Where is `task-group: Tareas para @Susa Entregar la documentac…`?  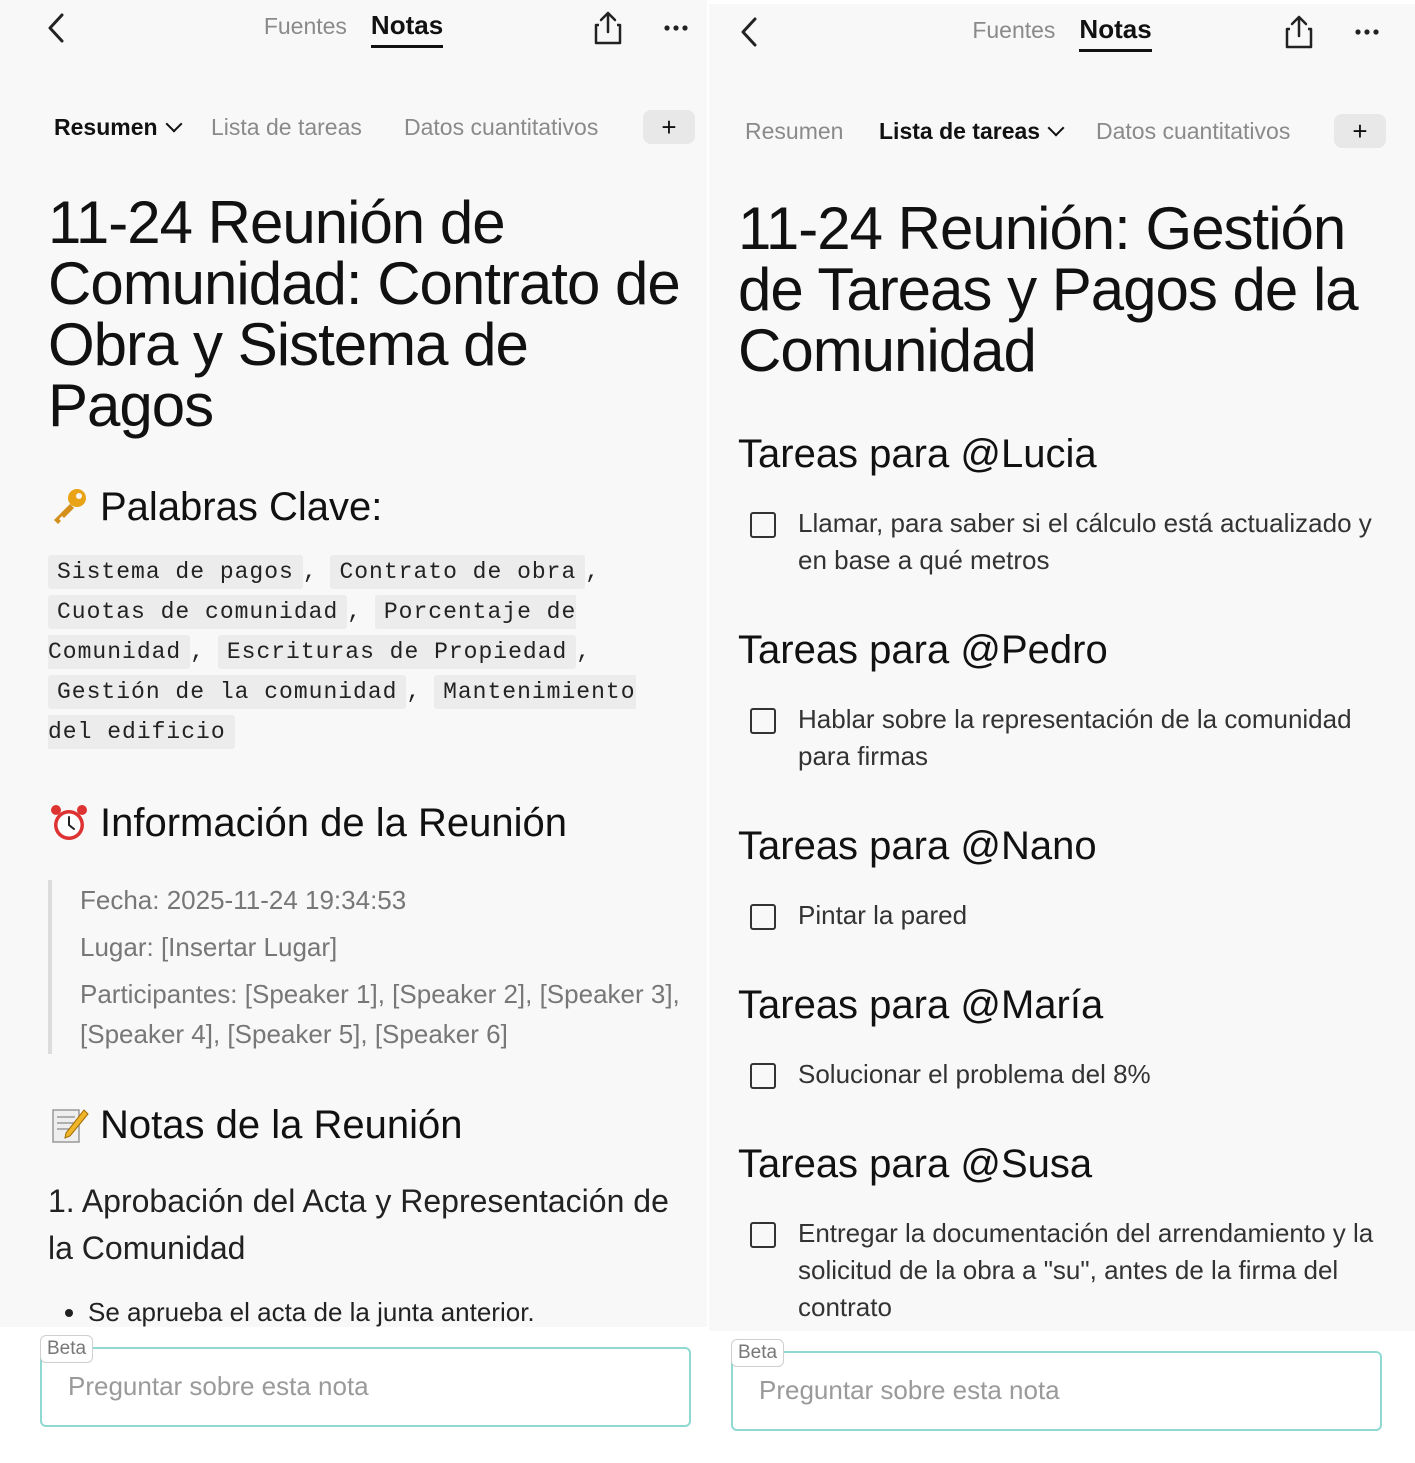
task-group: Tareas para @Susa Entregar la documentac… is located at coordinates (1068, 1233).